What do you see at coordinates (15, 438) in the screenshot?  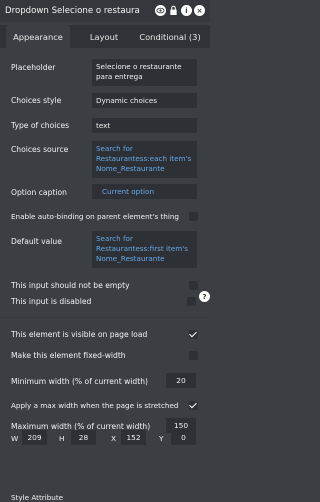 I see `w-label: W` at bounding box center [15, 438].